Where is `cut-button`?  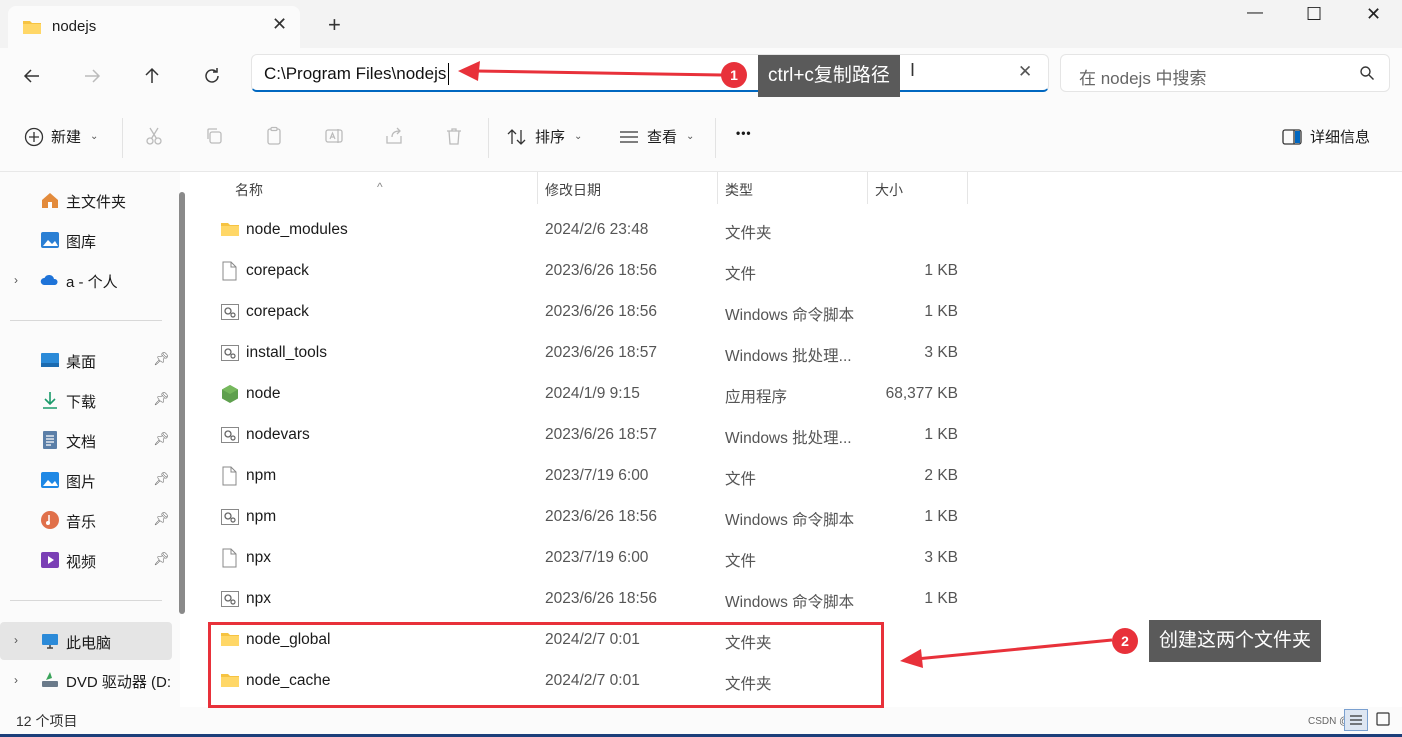 cut-button is located at coordinates (154, 136).